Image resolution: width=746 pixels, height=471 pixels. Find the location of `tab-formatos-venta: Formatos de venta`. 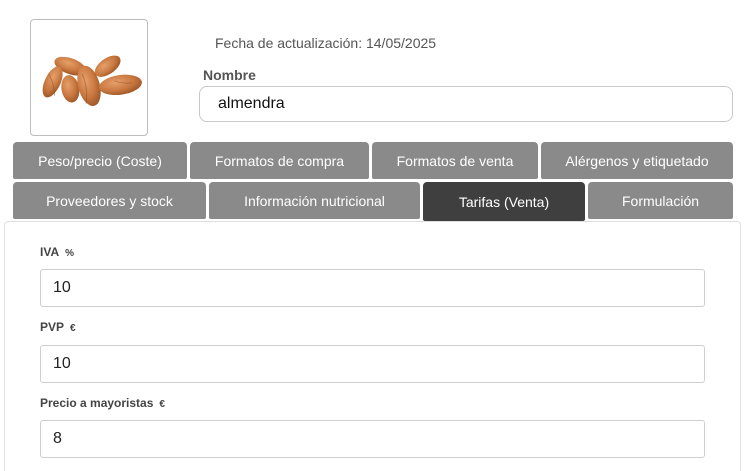

tab-formatos-venta: Formatos de venta is located at coordinates (455, 160).